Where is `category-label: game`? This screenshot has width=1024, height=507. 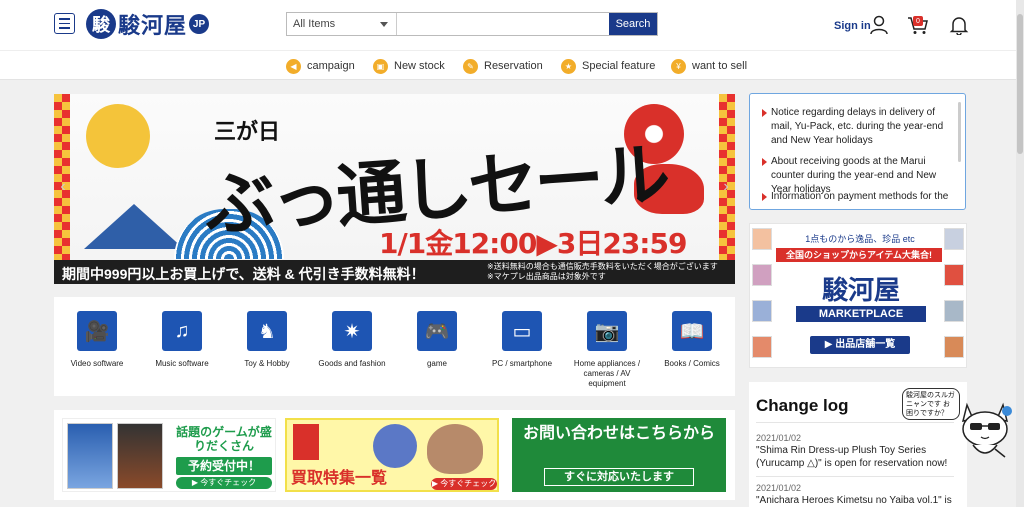 category-label: game is located at coordinates (436, 363).